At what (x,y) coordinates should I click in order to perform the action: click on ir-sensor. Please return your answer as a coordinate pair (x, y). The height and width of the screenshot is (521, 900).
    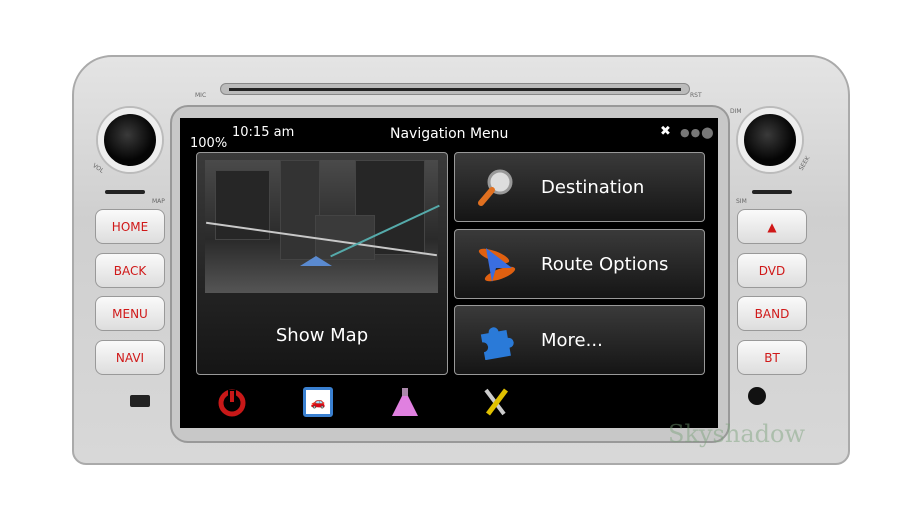
    Looking at the image, I should click on (757, 396).